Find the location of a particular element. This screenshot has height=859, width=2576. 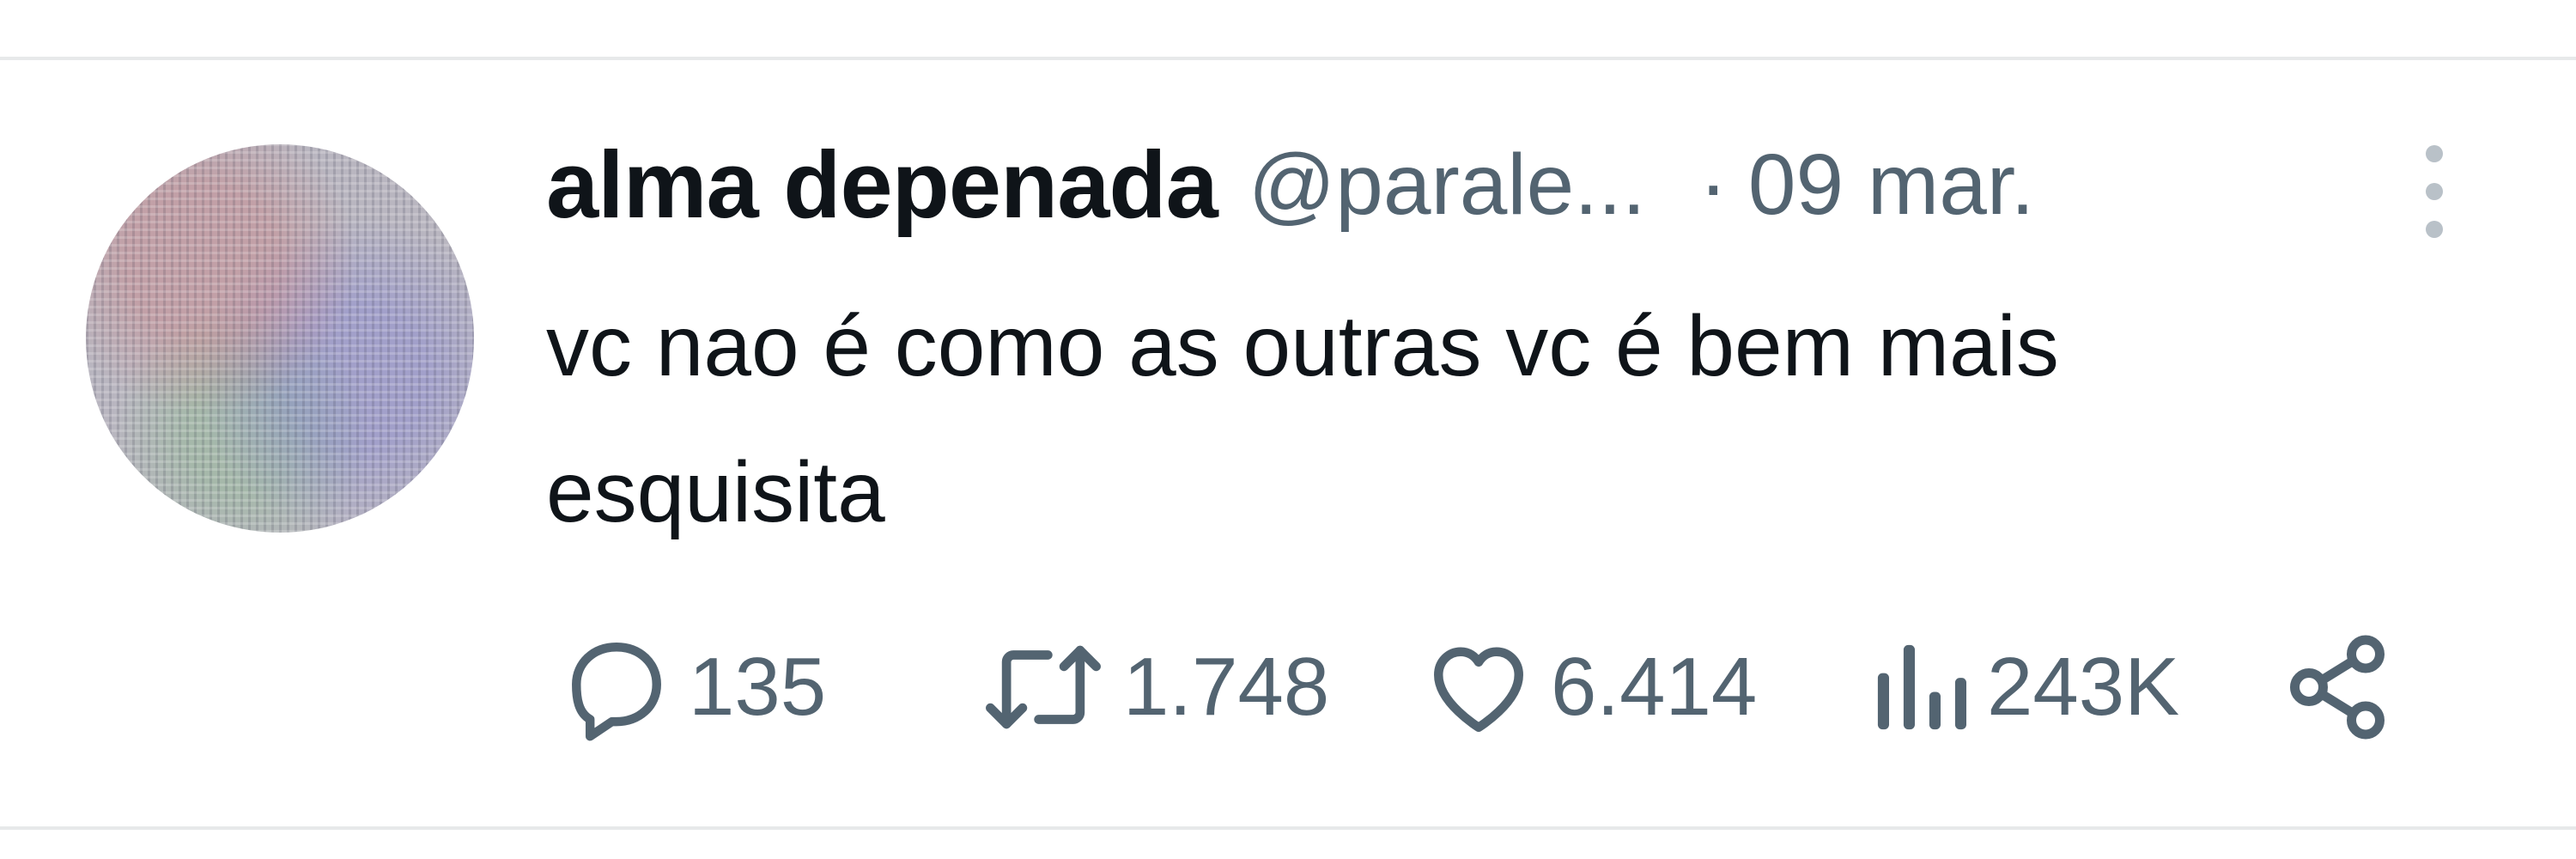

retweet-count: 1.748 is located at coordinates (1226, 687).